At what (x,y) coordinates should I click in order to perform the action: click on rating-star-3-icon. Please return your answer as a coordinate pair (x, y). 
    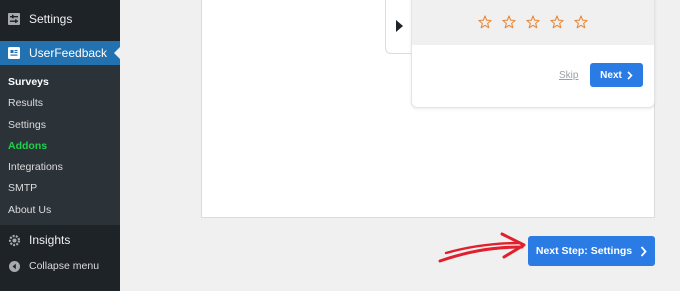
    Looking at the image, I should click on (533, 22).